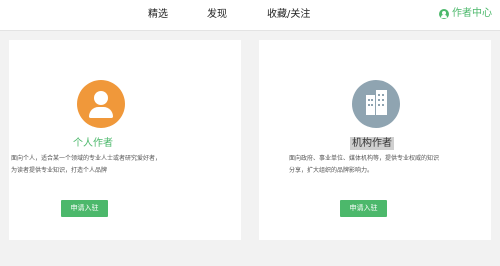  What do you see at coordinates (444, 14) in the screenshot?
I see `user-icon` at bounding box center [444, 14].